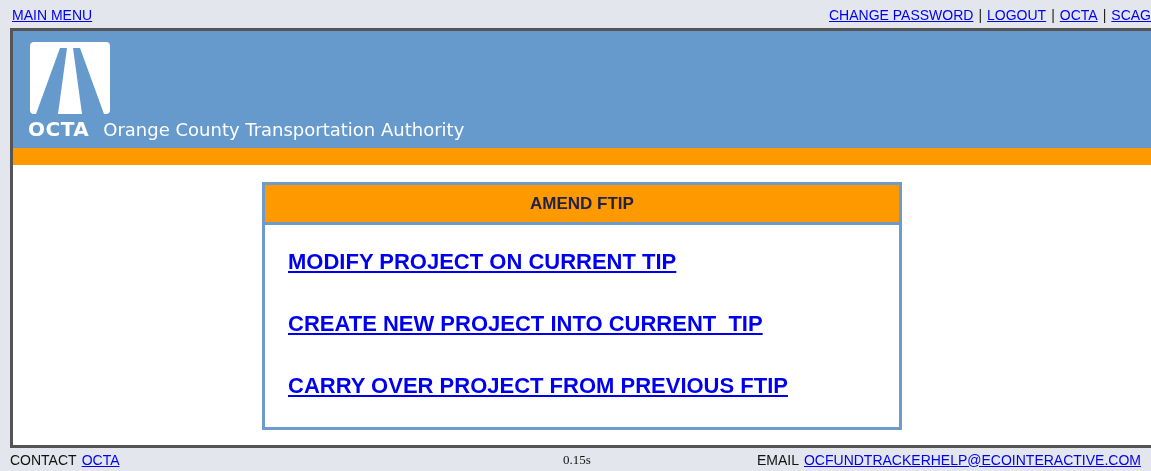 The height and width of the screenshot is (471, 1151). What do you see at coordinates (70, 78) in the screenshot?
I see `road-logo-icon` at bounding box center [70, 78].